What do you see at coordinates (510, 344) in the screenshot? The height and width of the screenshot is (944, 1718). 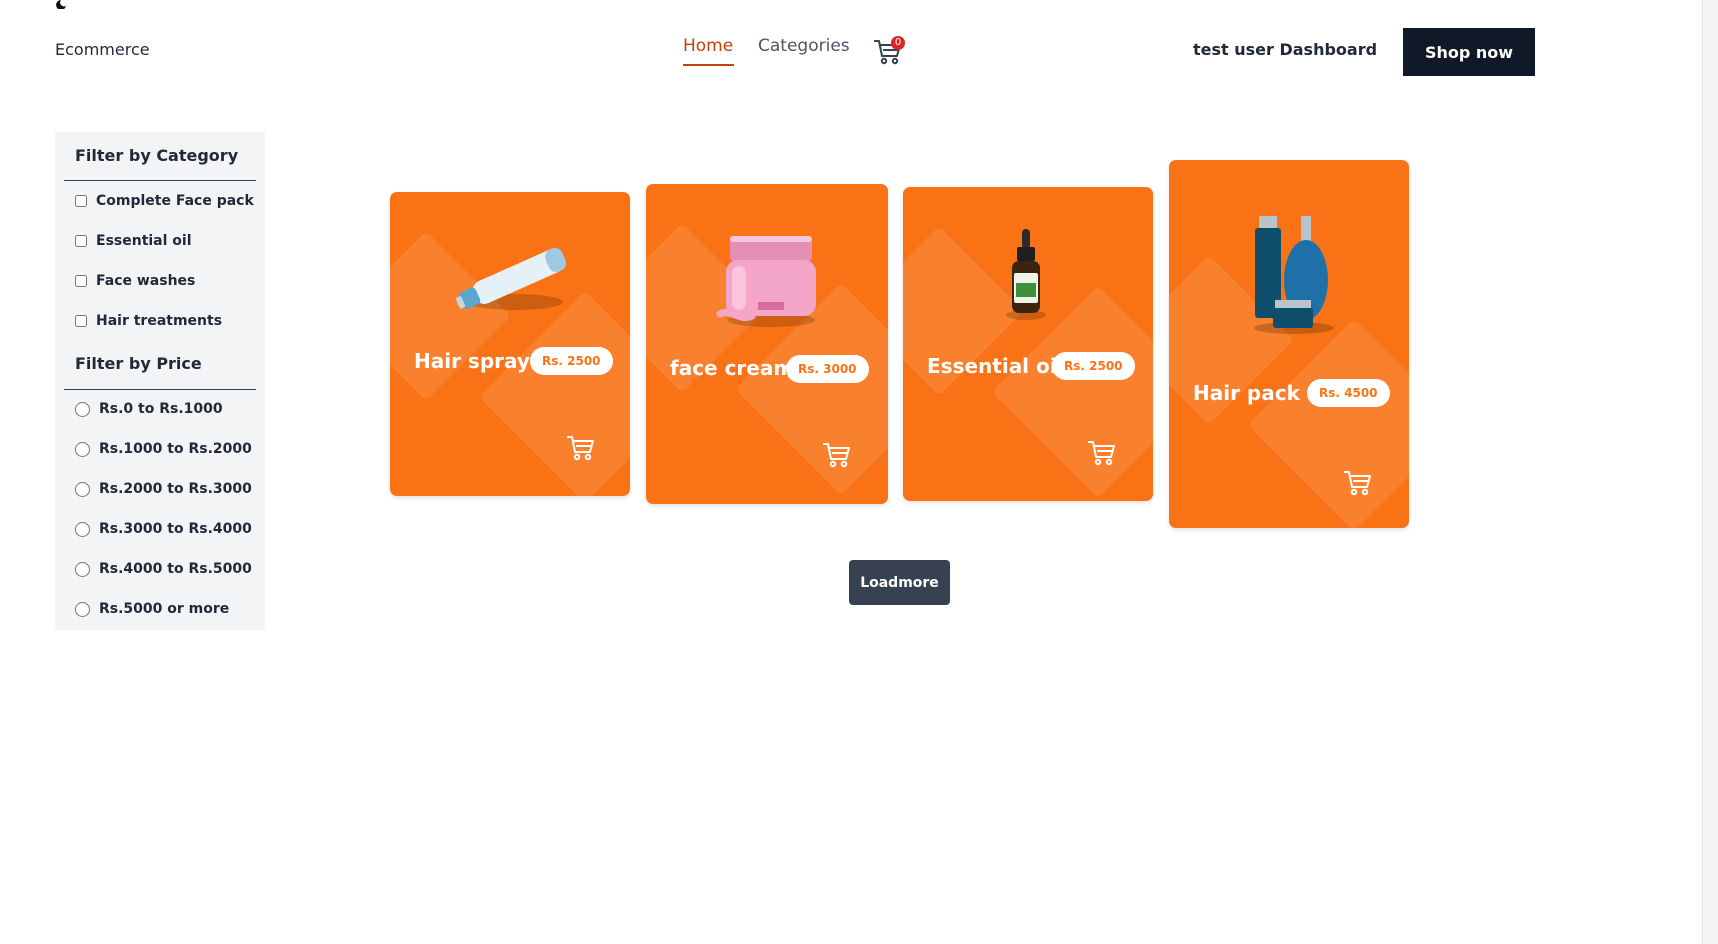 I see `product-card: Hair spray Rs. 2500` at bounding box center [510, 344].